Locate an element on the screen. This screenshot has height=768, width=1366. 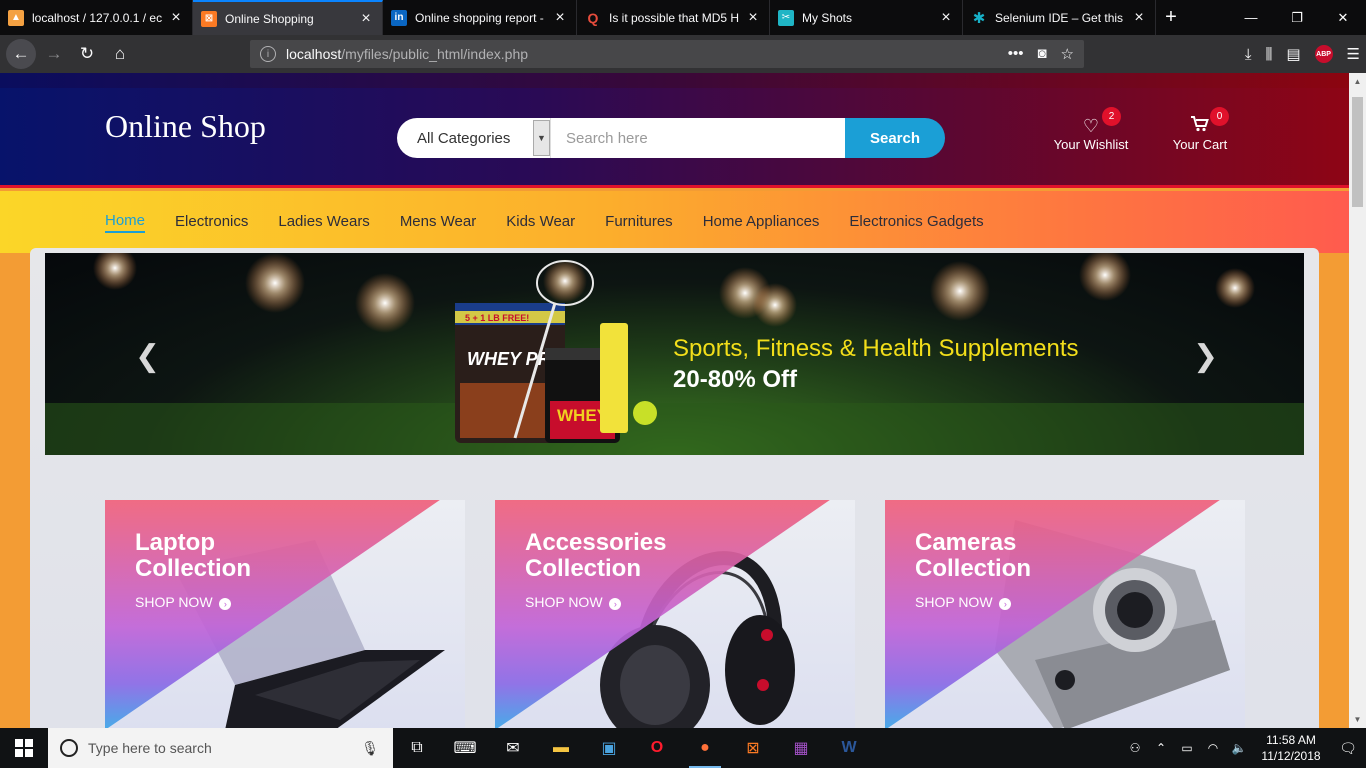
wishlist-link: ♡ 2 Your Wishlist is located at coordinates (1091, 129).